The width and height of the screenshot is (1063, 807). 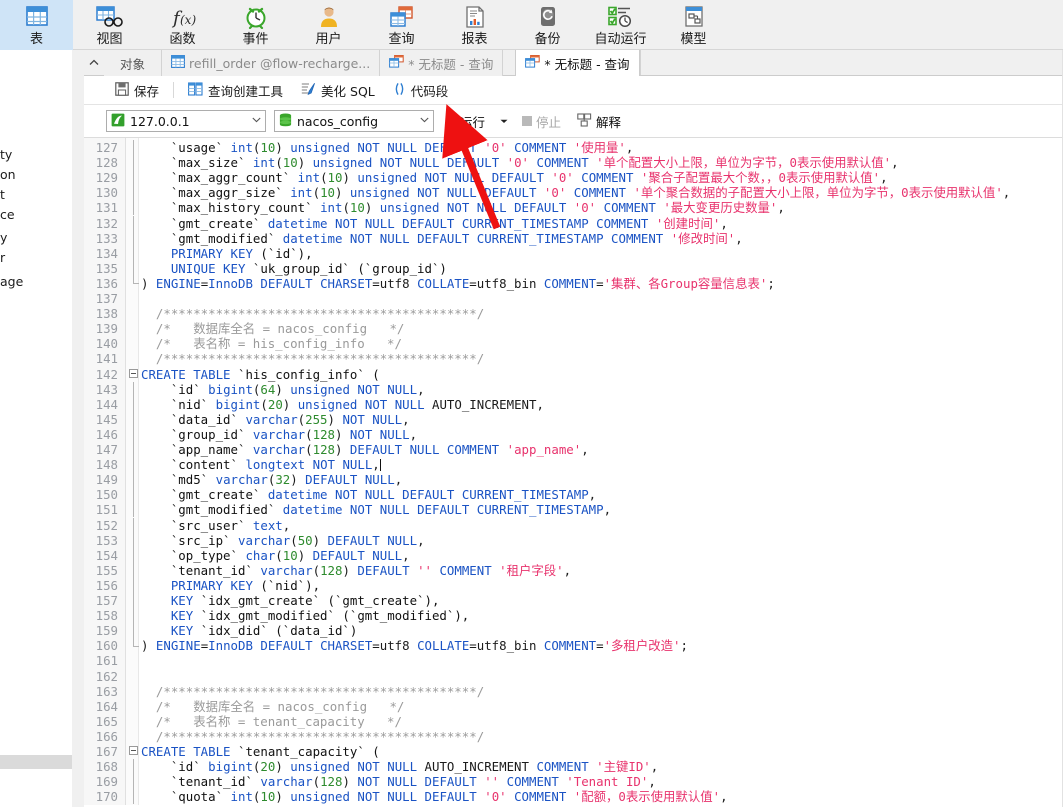 What do you see at coordinates (271, 343) in the screenshot?
I see `code-line: /* 表名称 = his_config_info */` at bounding box center [271, 343].